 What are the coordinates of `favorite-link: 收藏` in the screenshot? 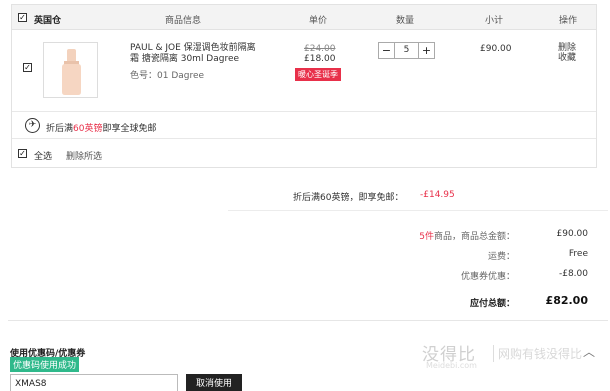 It's located at (567, 58).